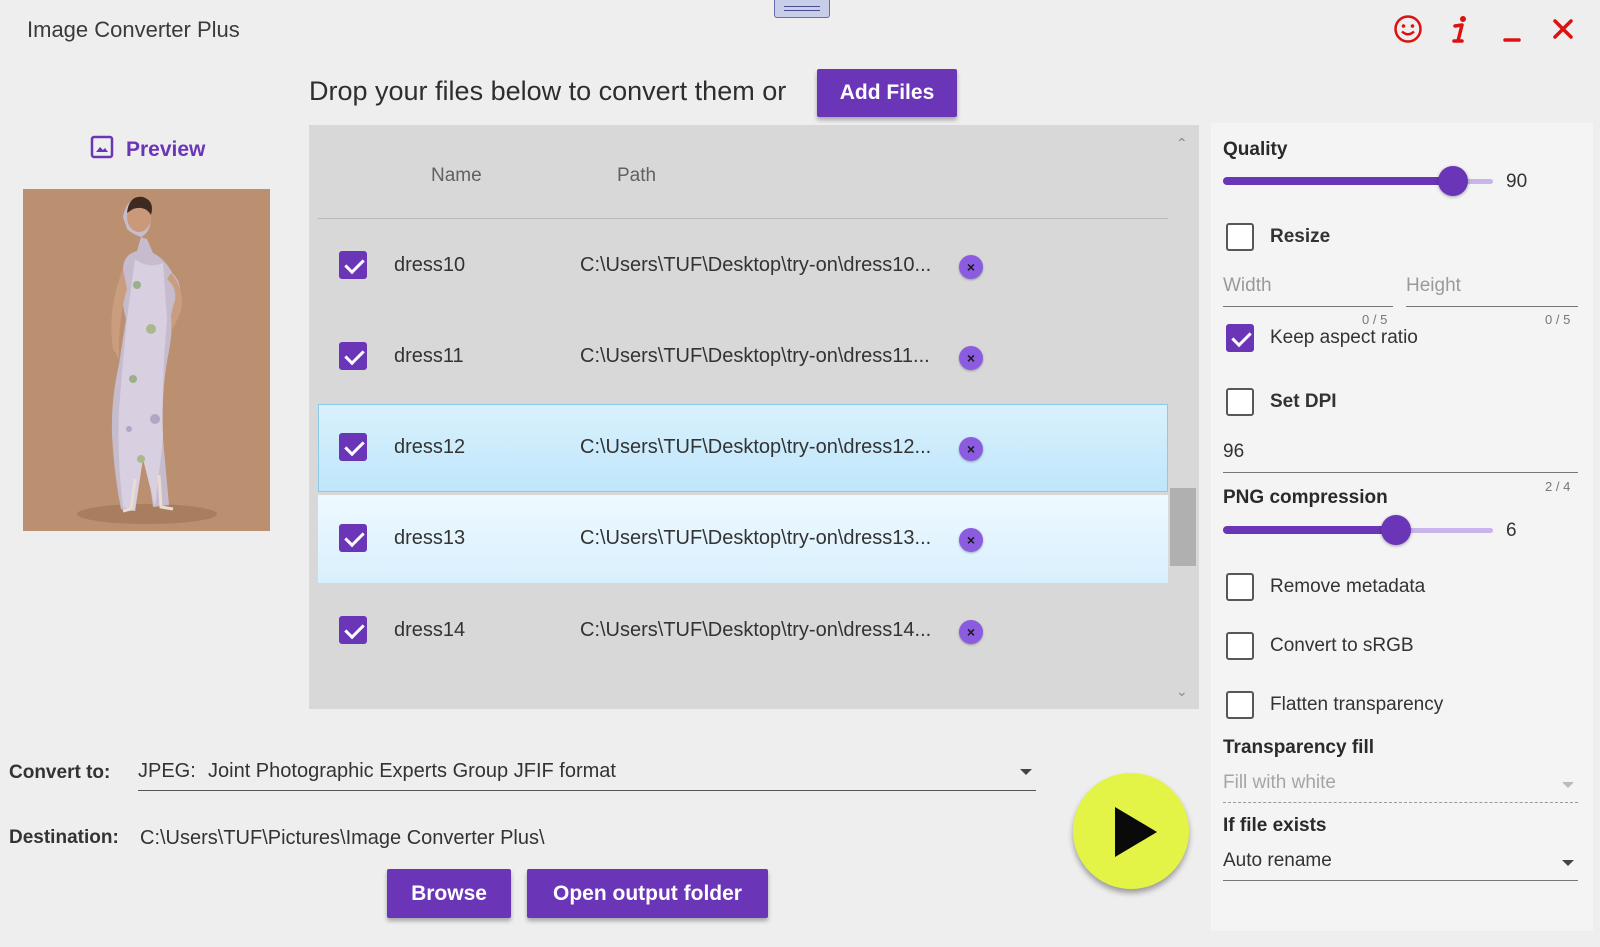 The width and height of the screenshot is (1600, 947). What do you see at coordinates (429, 356) in the screenshot?
I see `file-name: dress11` at bounding box center [429, 356].